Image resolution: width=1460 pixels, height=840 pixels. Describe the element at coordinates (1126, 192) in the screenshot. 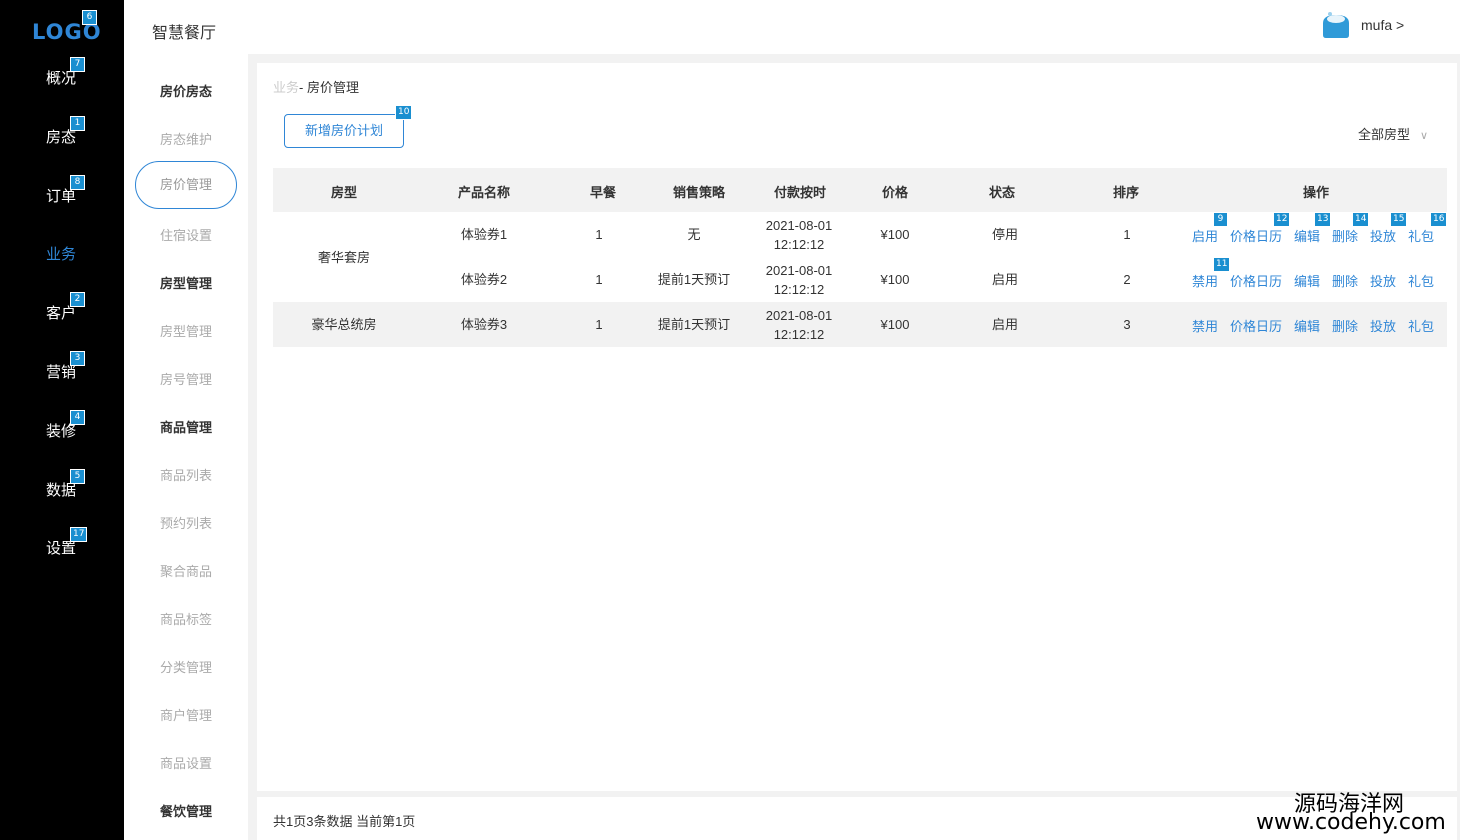

I see `column-header: 排序` at that location.